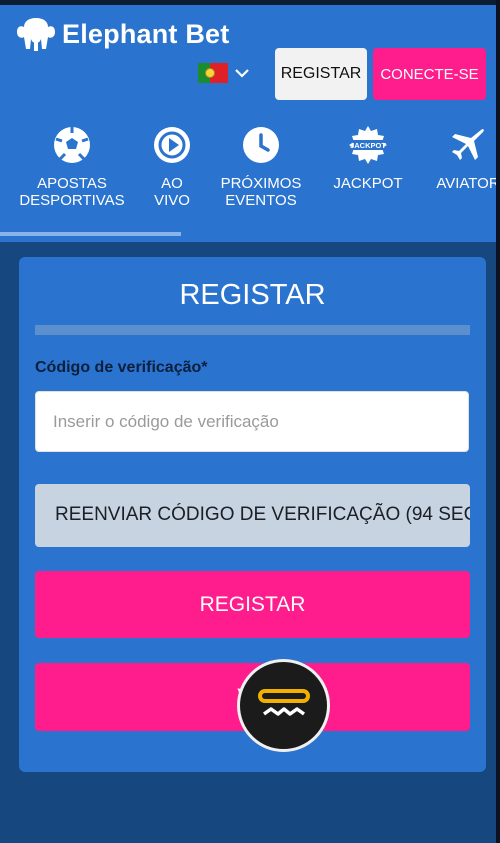  Describe the element at coordinates (283, 702) in the screenshot. I see `hotdog-logo-icon` at that location.